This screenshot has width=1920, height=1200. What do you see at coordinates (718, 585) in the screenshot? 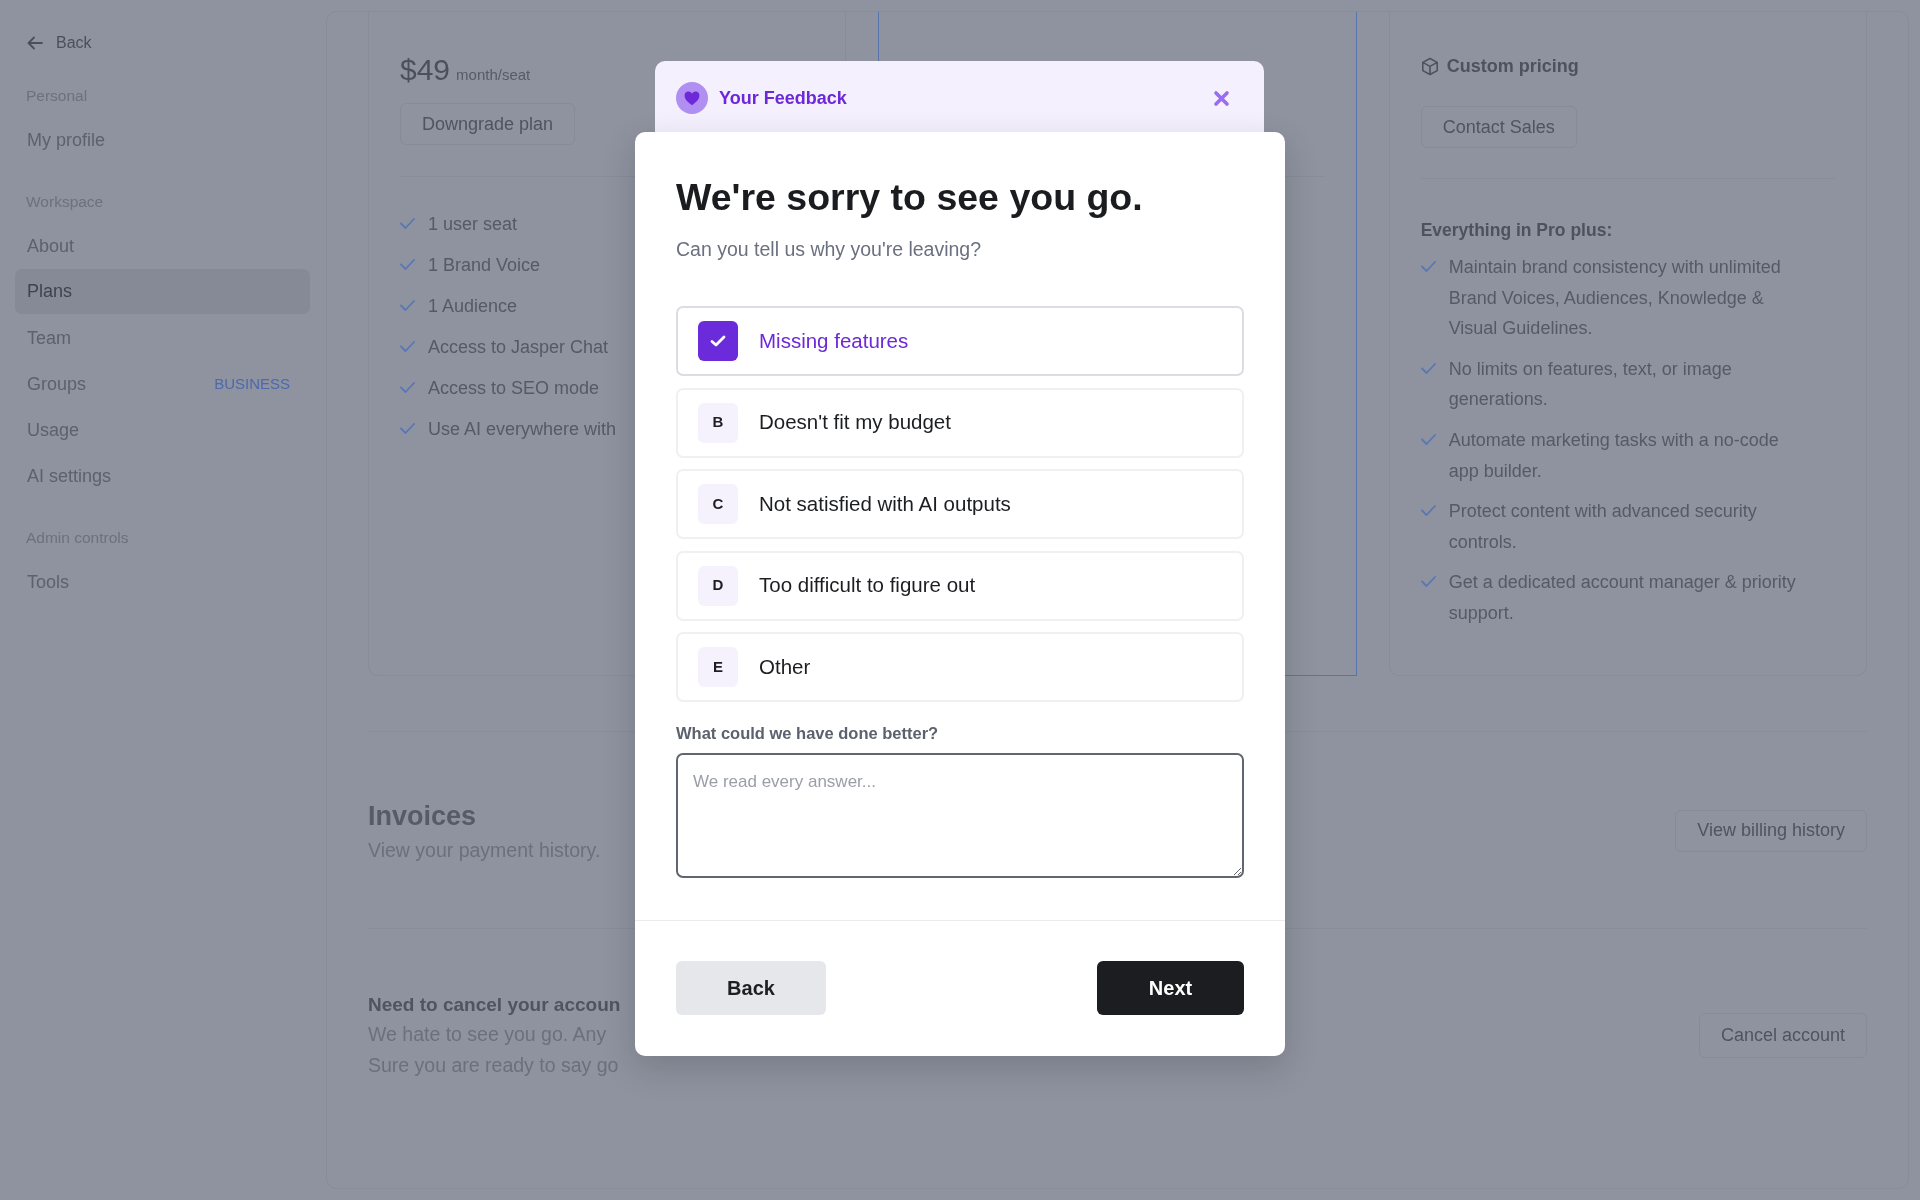
I see `option-key: D` at bounding box center [718, 585].